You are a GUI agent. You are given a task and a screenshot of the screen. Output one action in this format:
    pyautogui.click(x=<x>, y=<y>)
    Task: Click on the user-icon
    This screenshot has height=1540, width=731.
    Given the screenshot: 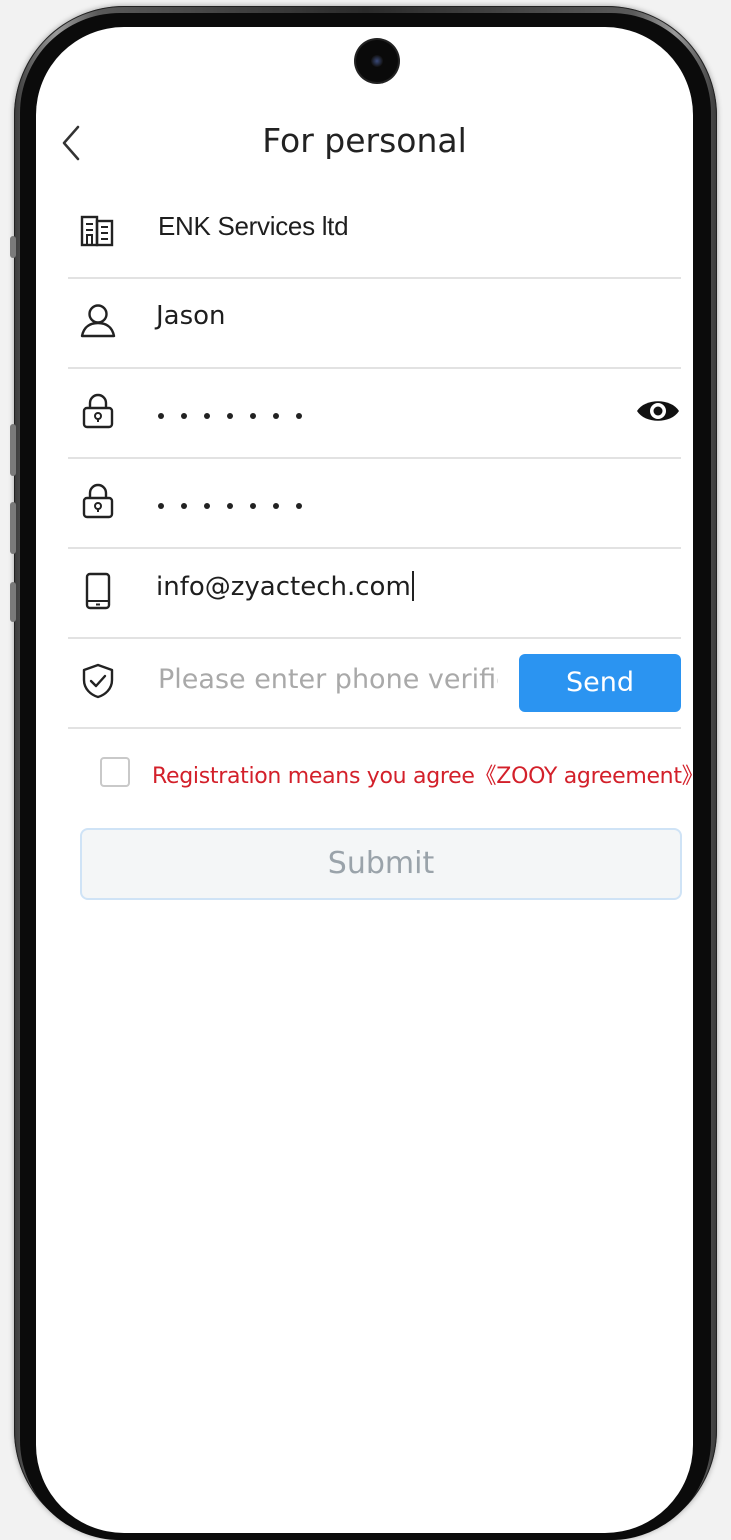 What is the action you would take?
    pyautogui.click(x=98, y=321)
    